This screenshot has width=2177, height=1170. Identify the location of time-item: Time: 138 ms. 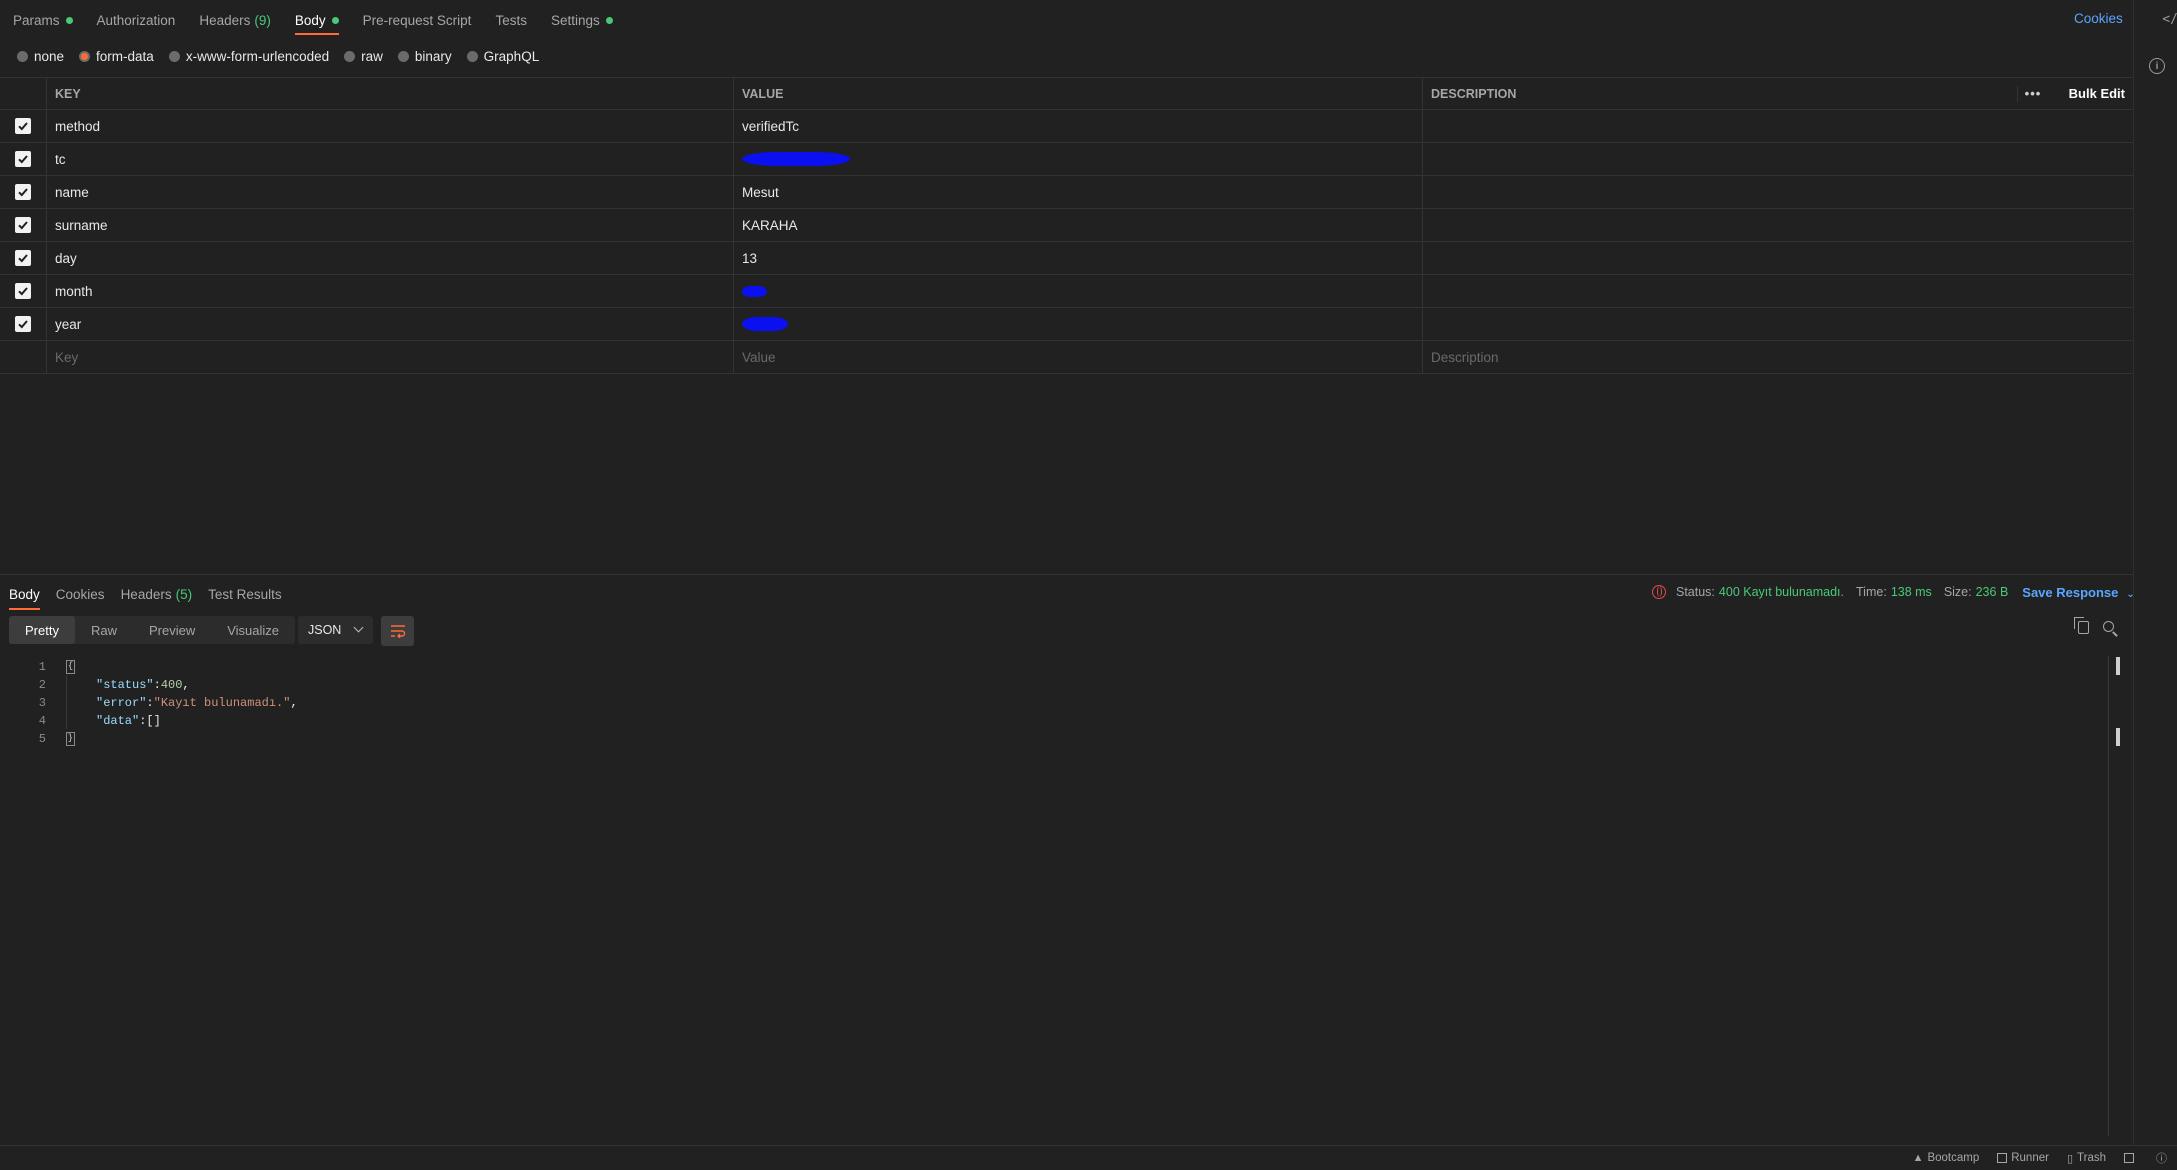
(1894, 592).